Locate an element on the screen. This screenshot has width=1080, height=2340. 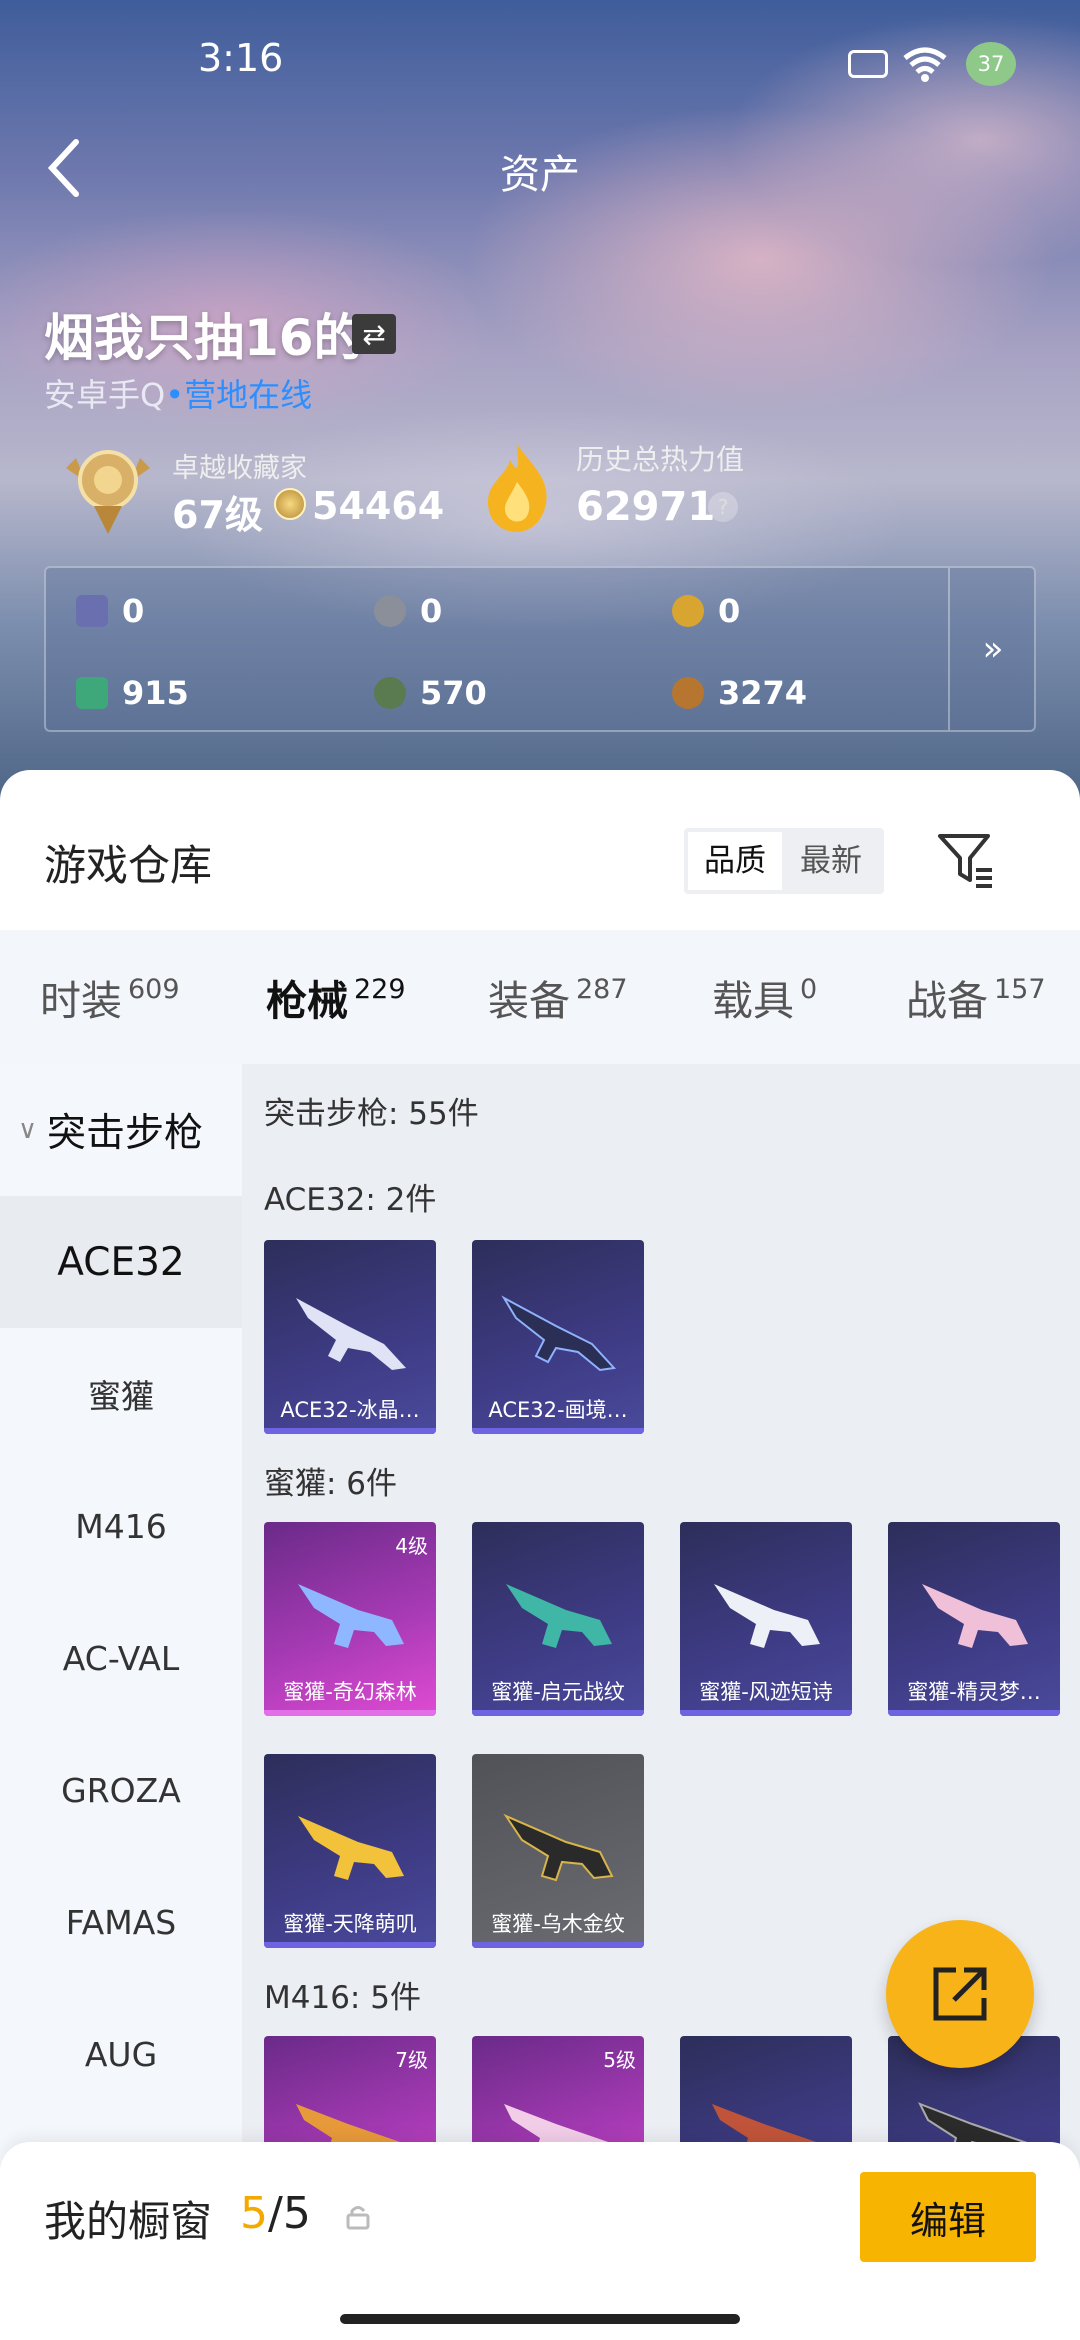
skin-card: 蜜獾-乌木金纹 is located at coordinates (558, 1851).